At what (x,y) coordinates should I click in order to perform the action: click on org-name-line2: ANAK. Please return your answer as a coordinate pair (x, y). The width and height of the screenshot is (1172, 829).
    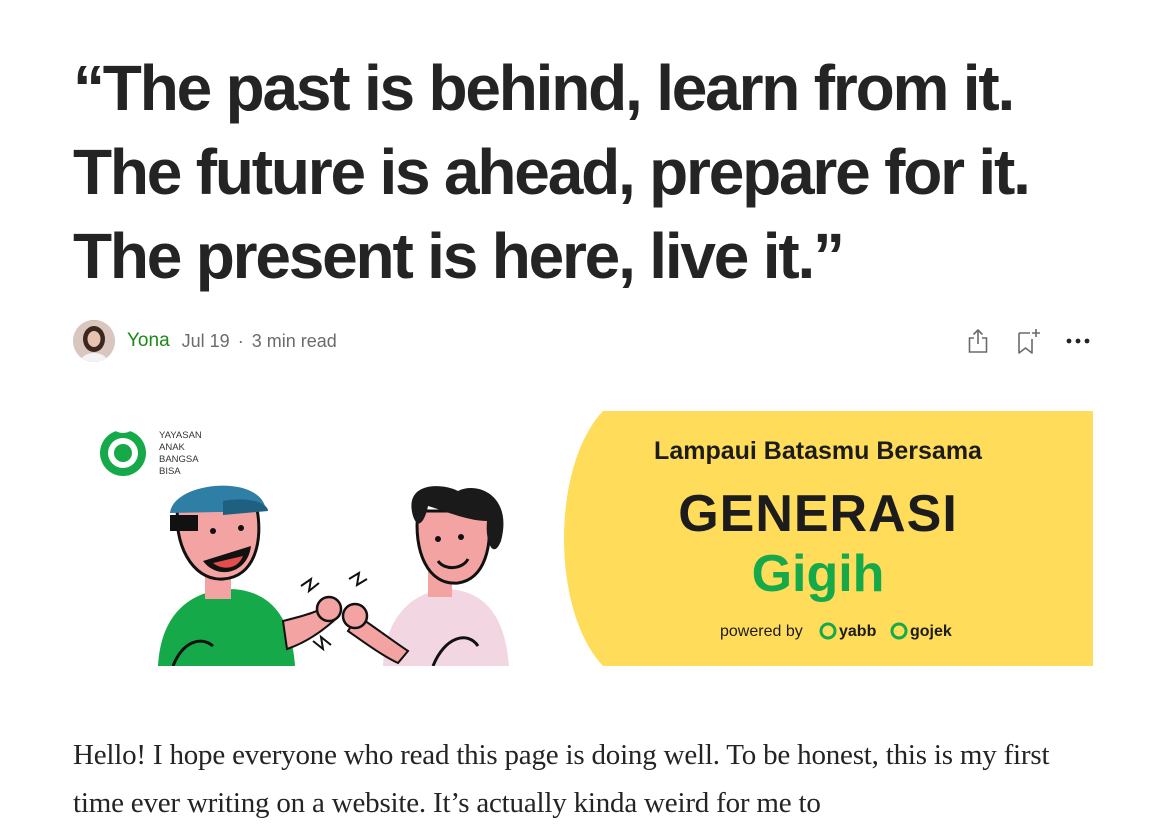
    Looking at the image, I should click on (172, 447).